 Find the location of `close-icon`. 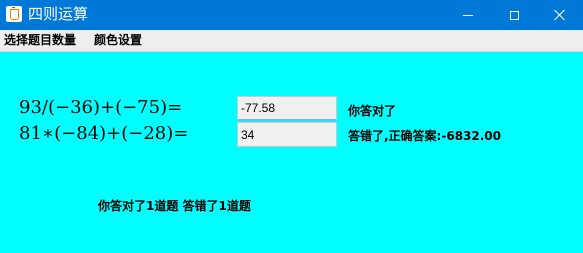

close-icon is located at coordinates (560, 15).